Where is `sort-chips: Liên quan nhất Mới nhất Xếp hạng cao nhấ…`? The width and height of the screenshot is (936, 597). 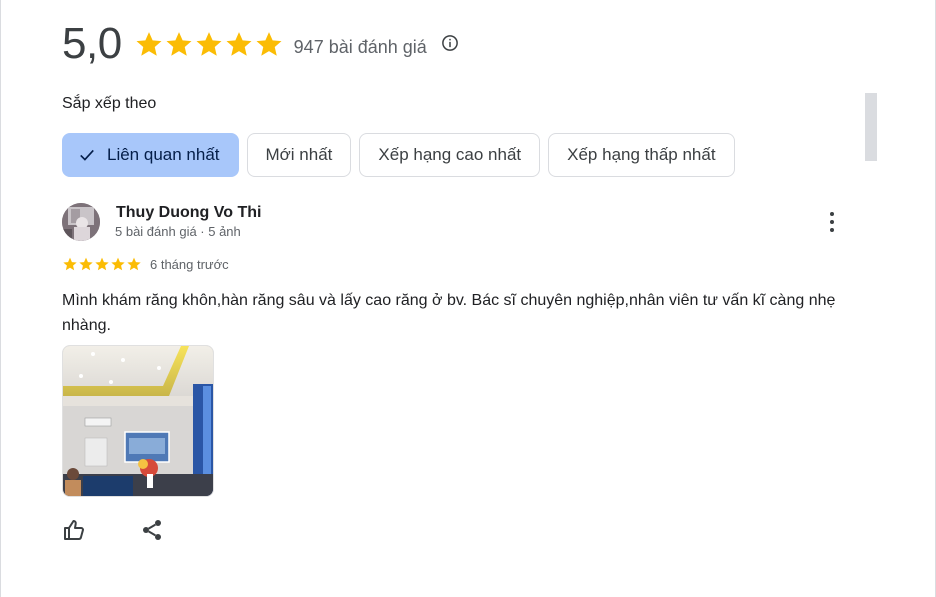
sort-chips: Liên quan nhất Mới nhất Xếp hạng cao nhấ… is located at coordinates (398, 155).